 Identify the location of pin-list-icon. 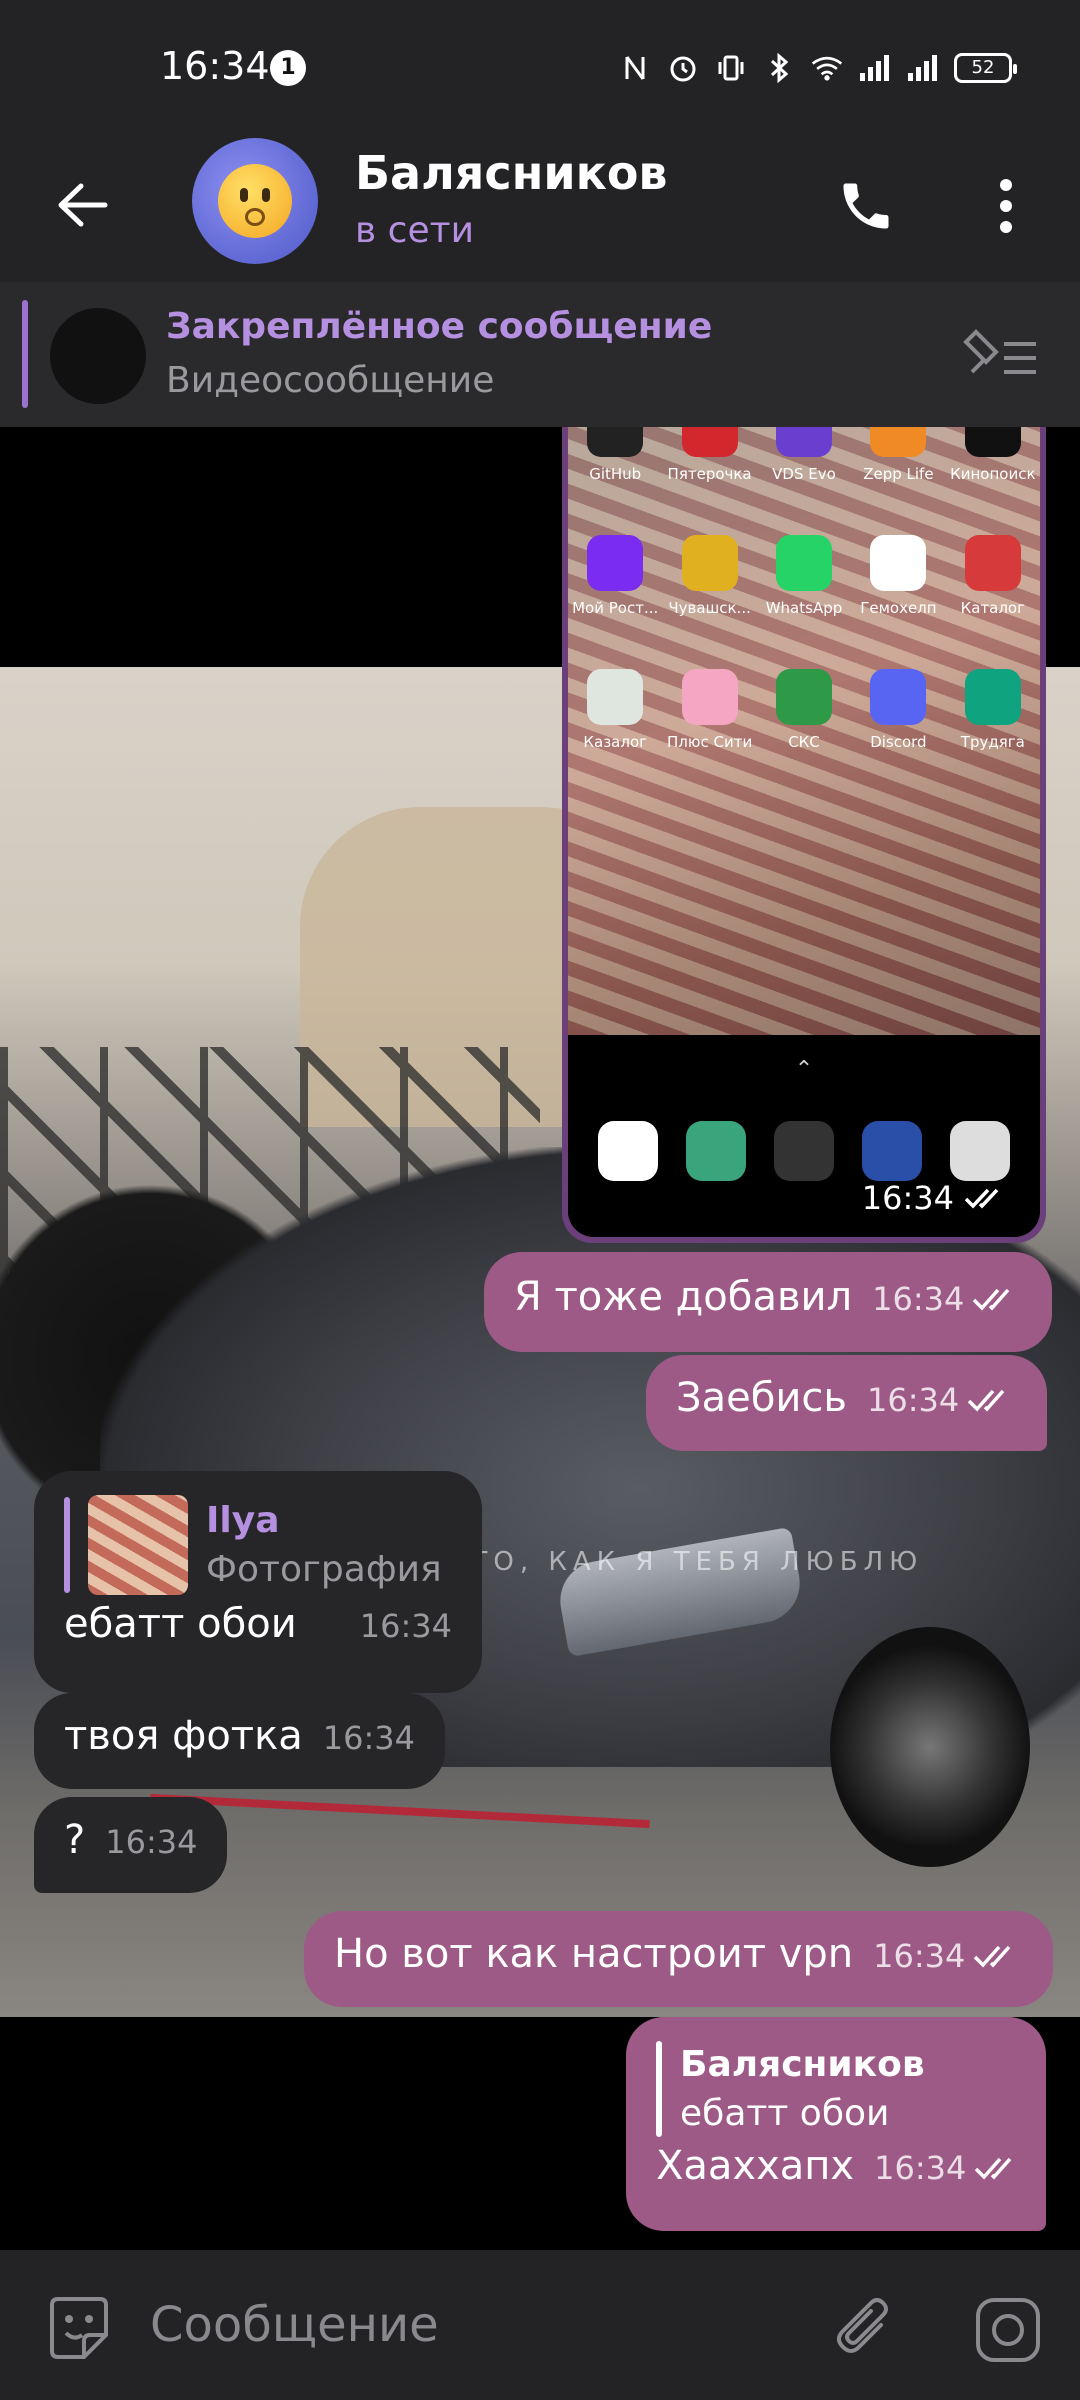
(999, 351).